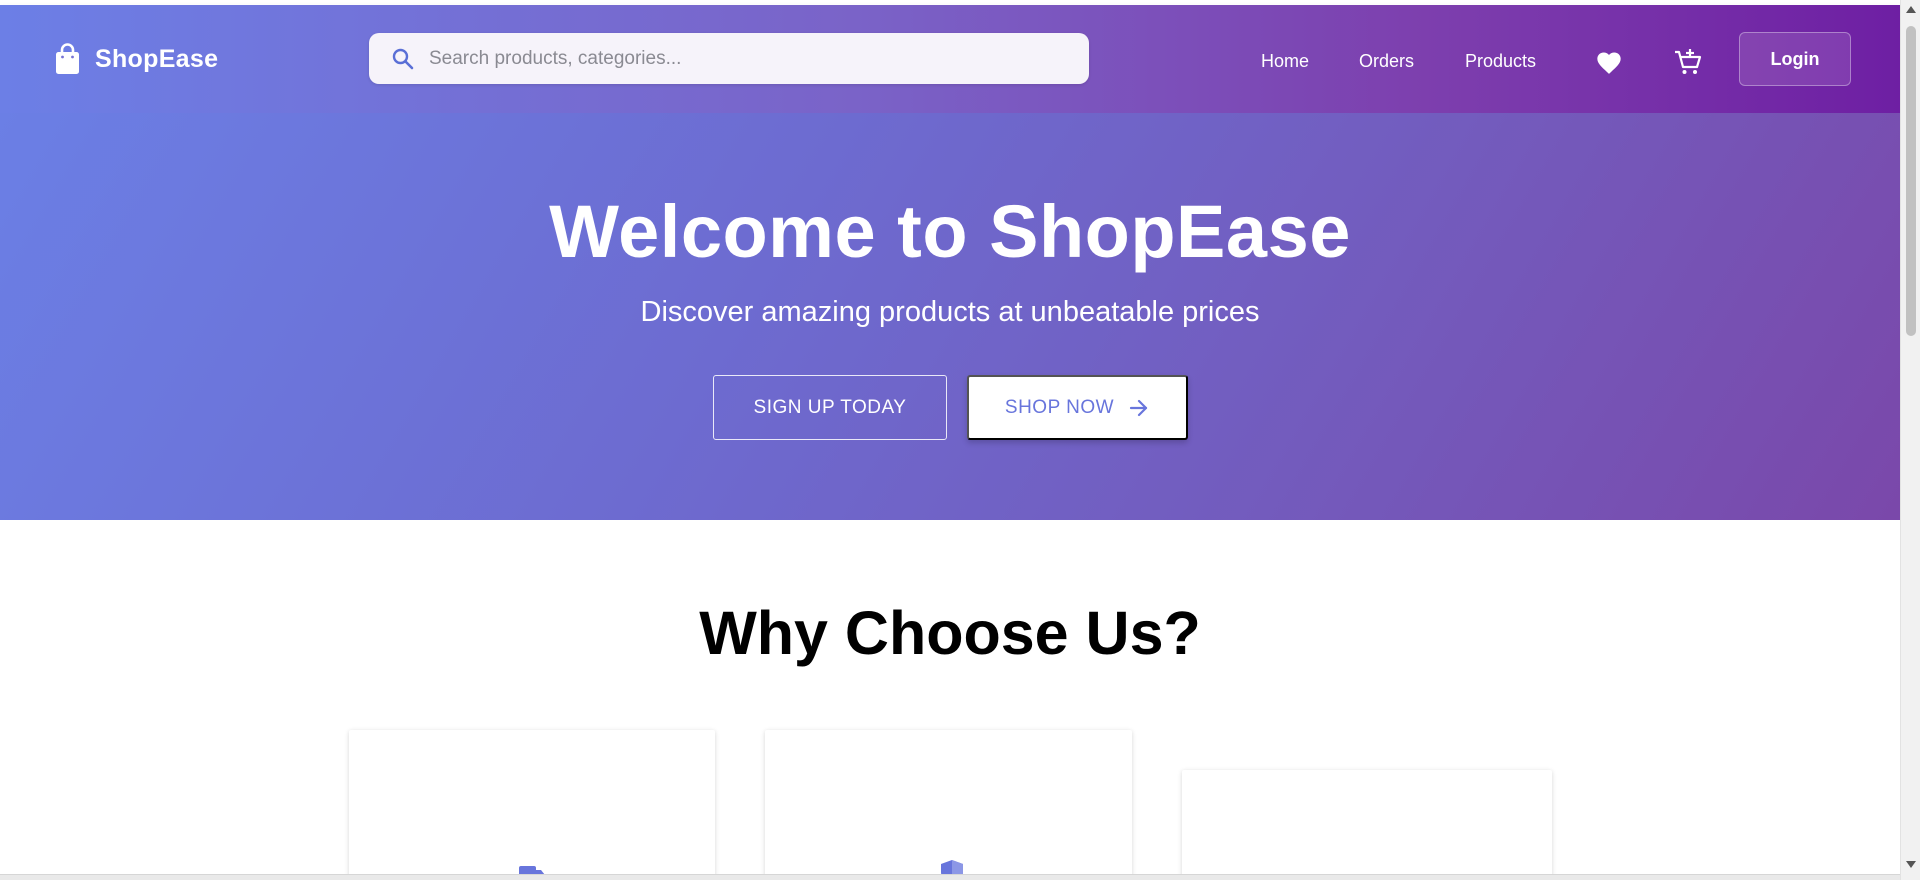 Image resolution: width=1920 pixels, height=880 pixels. I want to click on vertical-scrollbar, so click(1910, 440).